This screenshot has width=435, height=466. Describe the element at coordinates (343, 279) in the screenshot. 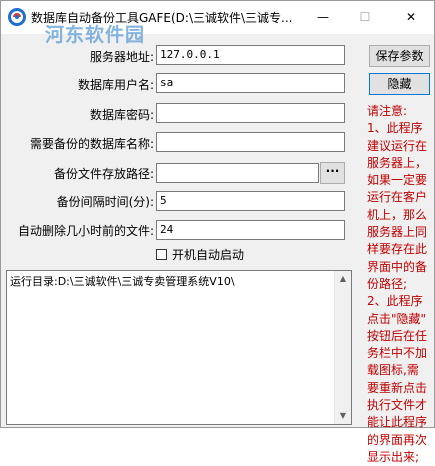

I see `scroll-up-icon: ▲` at that location.